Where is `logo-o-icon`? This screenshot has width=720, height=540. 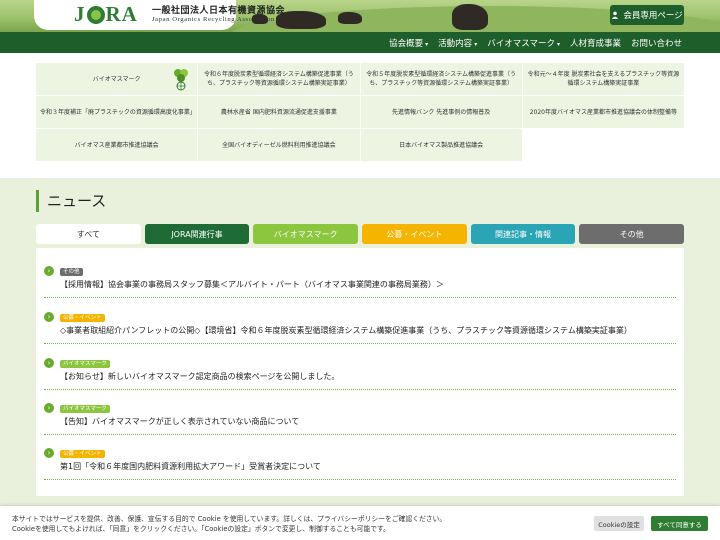
logo-o-icon is located at coordinates (95, 15).